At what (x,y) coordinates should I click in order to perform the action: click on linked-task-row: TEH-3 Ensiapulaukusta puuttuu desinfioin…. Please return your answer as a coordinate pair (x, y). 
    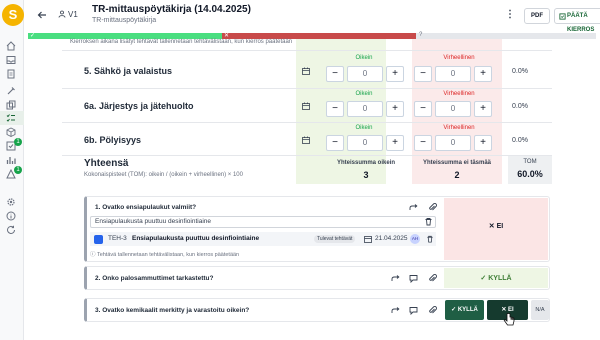
    Looking at the image, I should click on (263, 239).